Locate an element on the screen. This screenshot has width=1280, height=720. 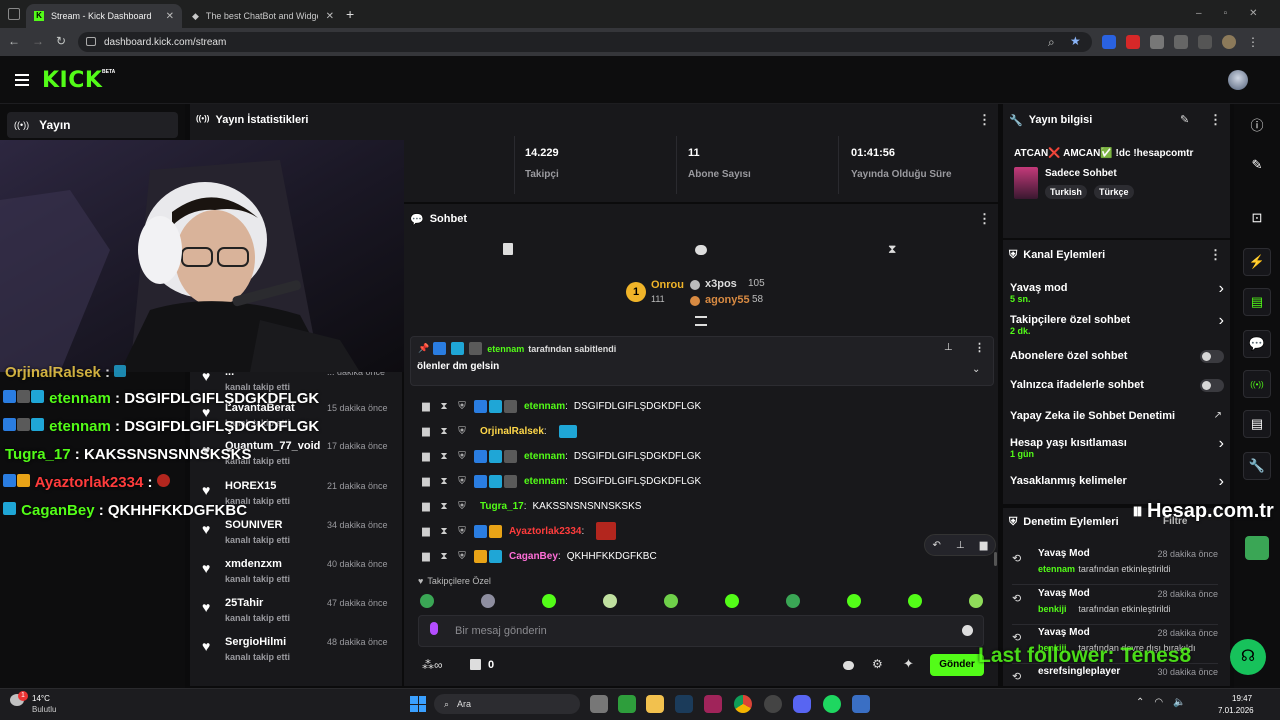
close-window-icon: ✕ is located at coordinates (1253, 13).